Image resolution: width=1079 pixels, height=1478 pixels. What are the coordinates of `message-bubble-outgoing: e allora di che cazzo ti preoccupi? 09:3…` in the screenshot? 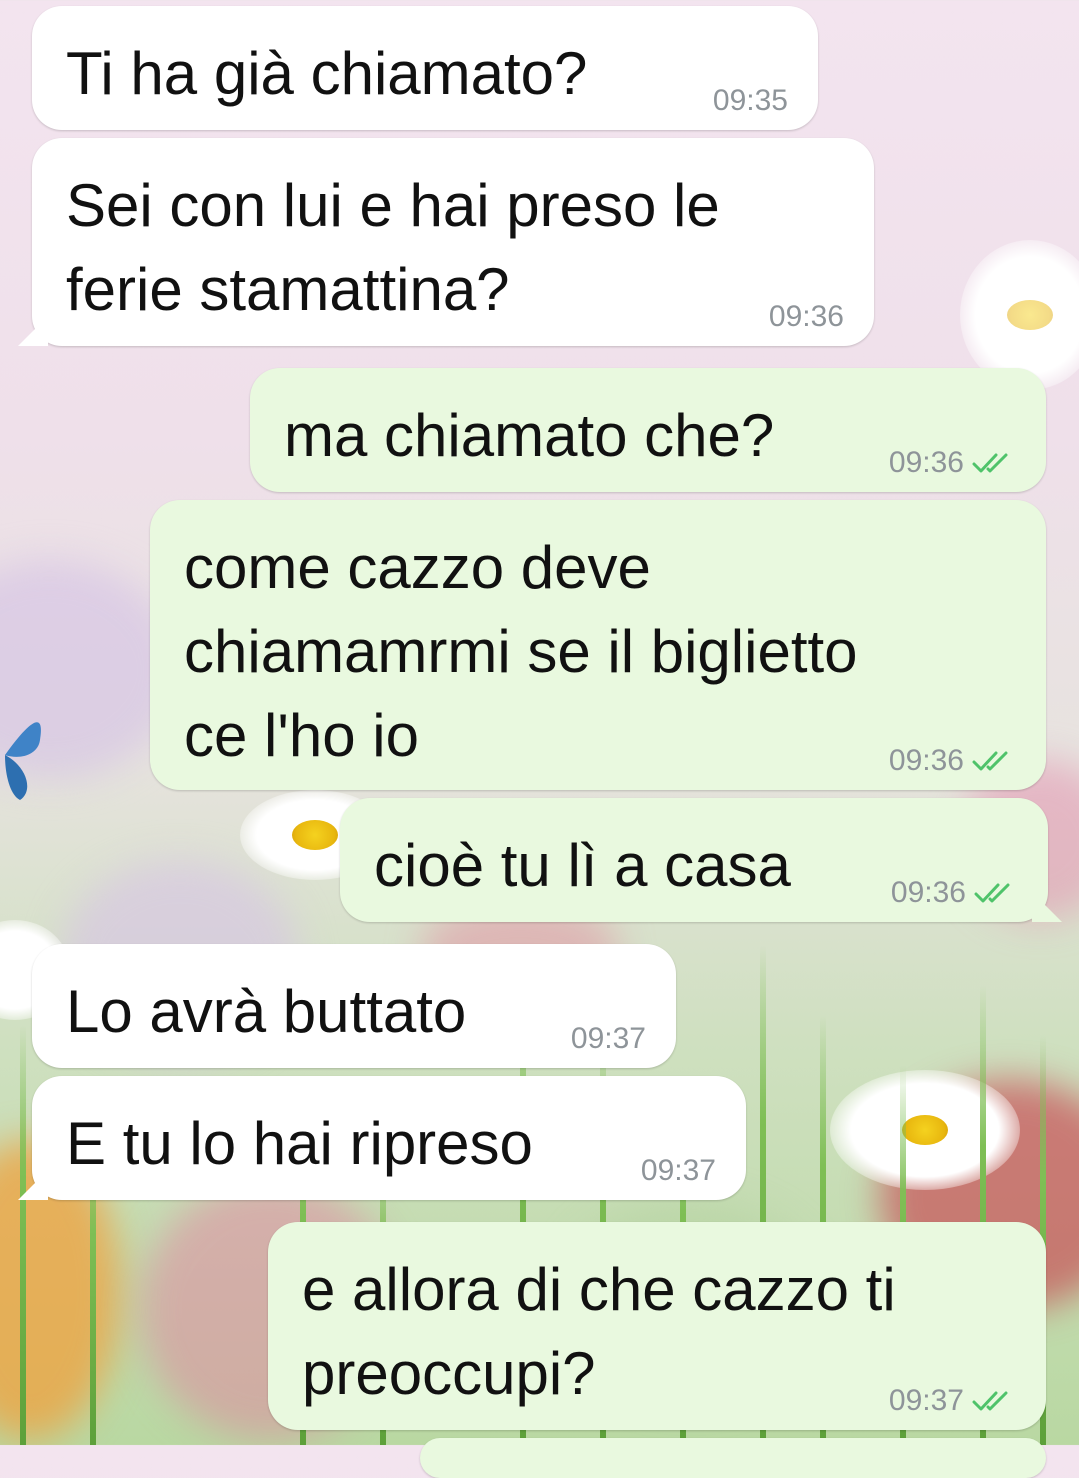 It's located at (657, 1326).